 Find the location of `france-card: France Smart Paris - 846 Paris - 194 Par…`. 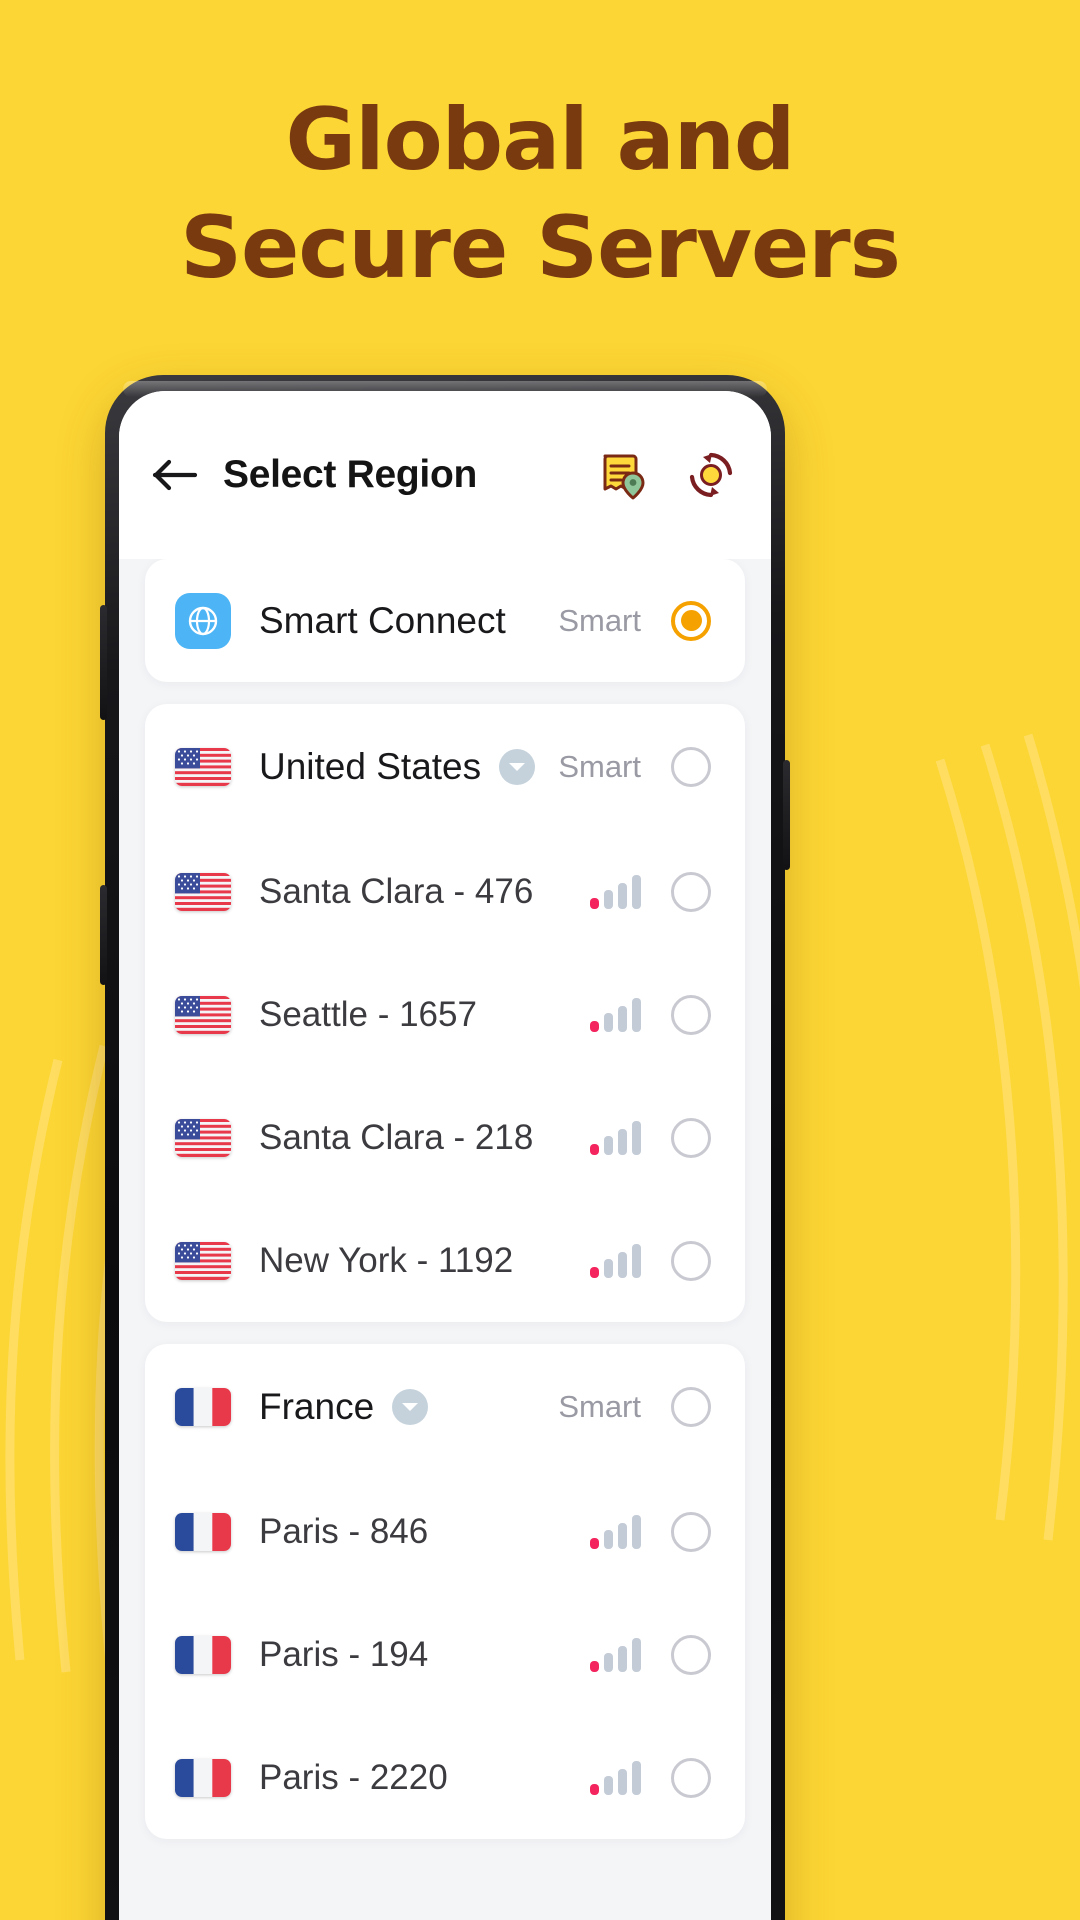

france-card: France Smart Paris - 846 Paris - 194 Par… is located at coordinates (445, 1591).